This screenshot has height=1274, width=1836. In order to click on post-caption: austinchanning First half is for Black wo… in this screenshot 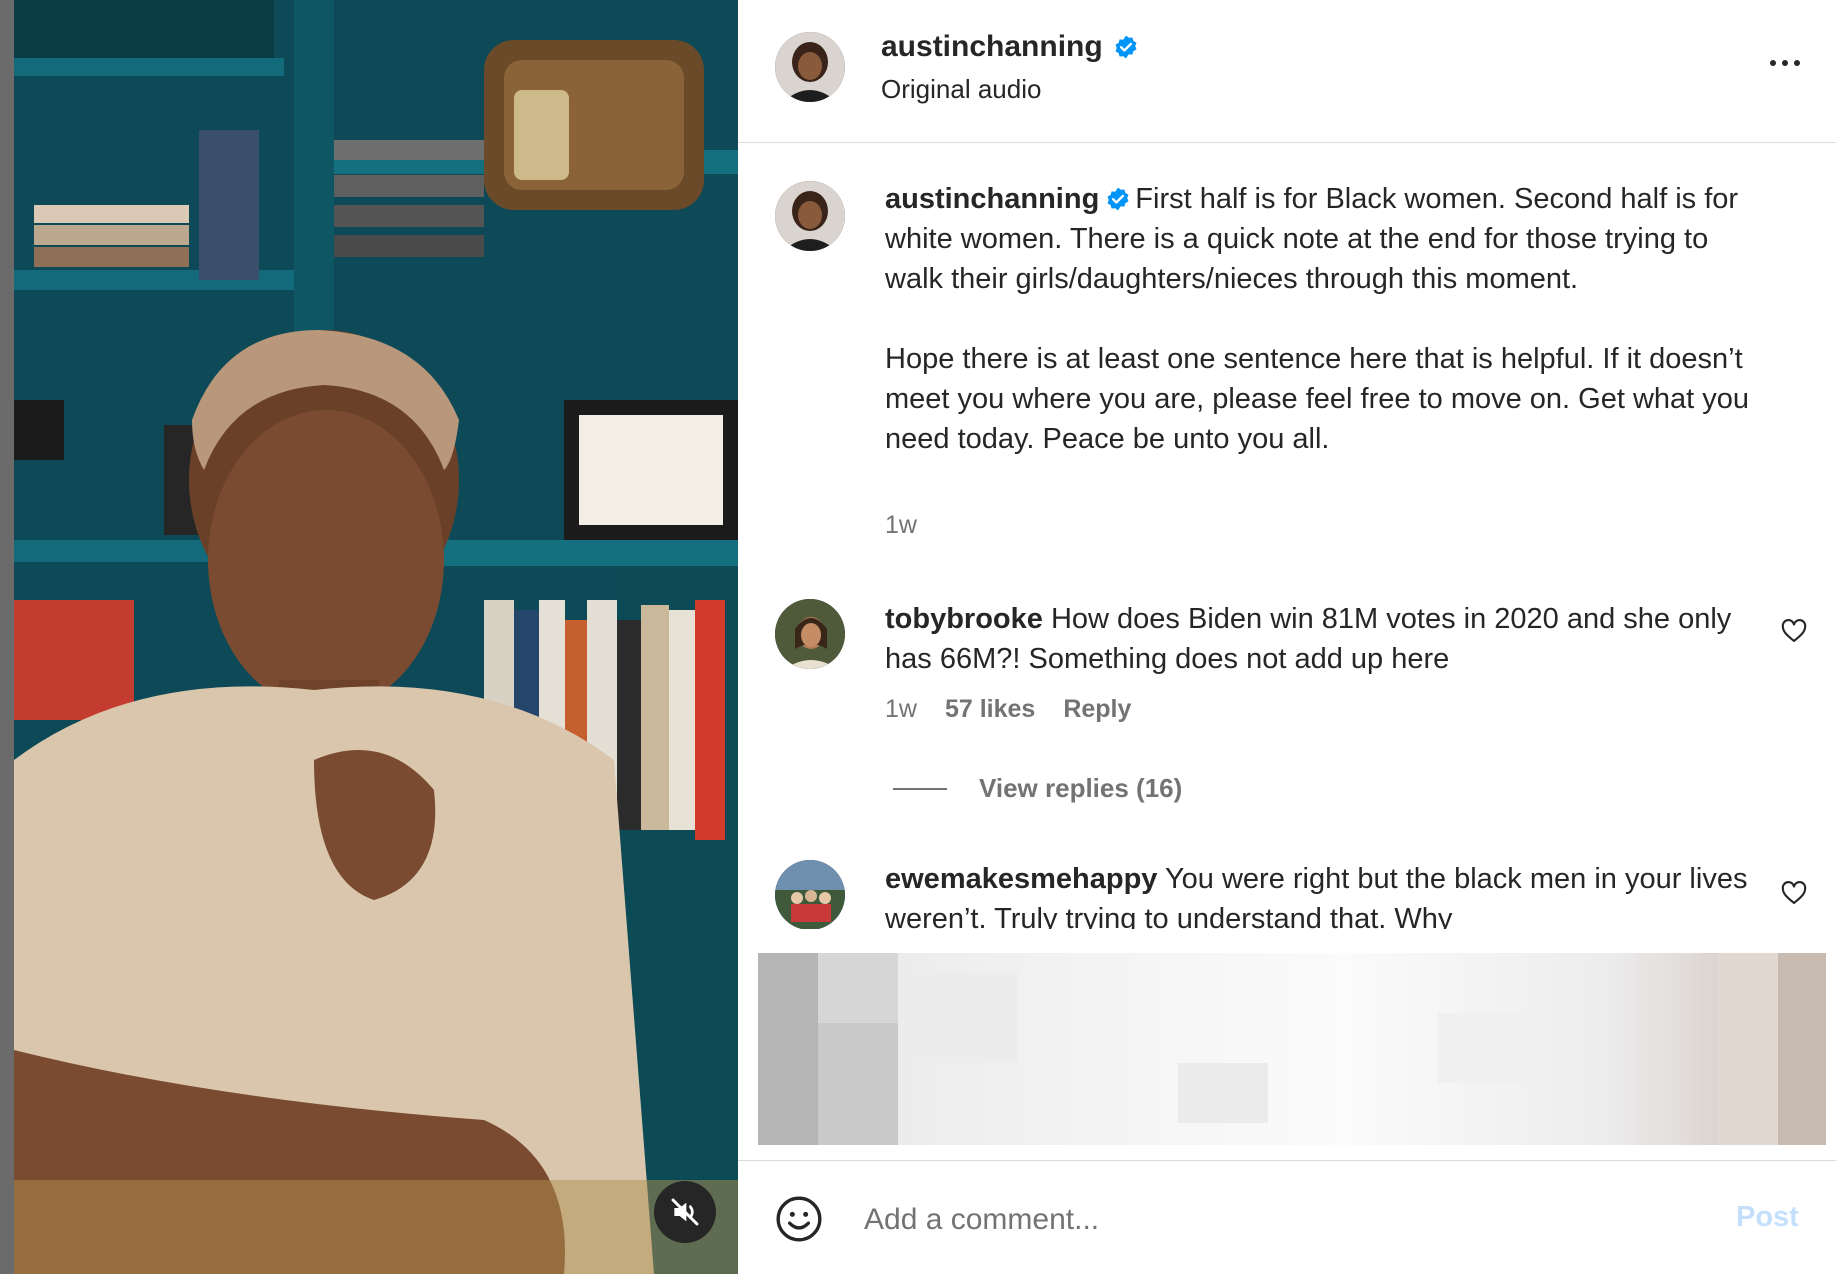, I will do `click(1325, 319)`.